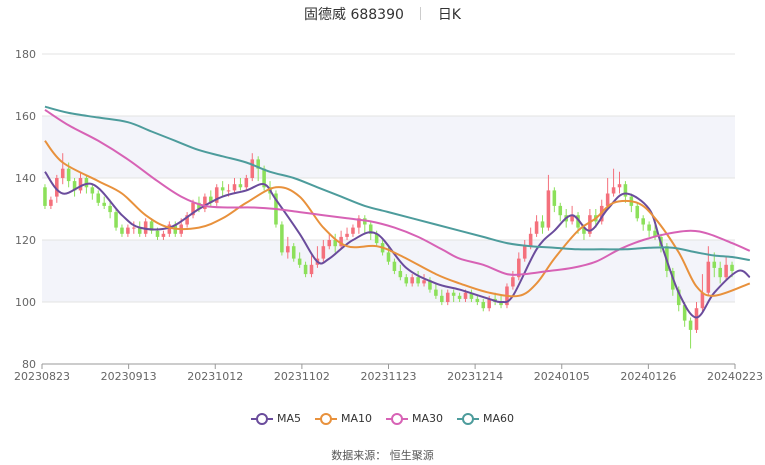 The height and width of the screenshot is (465, 765). What do you see at coordinates (648, 376) in the screenshot?
I see `x-tick-label: 20240126` at bounding box center [648, 376].